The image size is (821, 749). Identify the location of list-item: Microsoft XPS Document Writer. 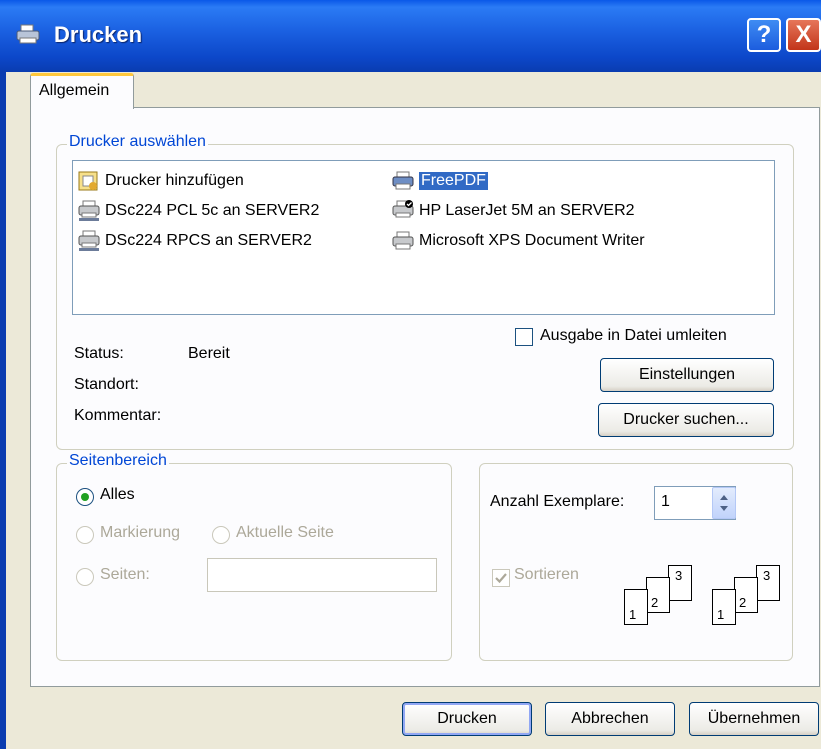
(518, 241).